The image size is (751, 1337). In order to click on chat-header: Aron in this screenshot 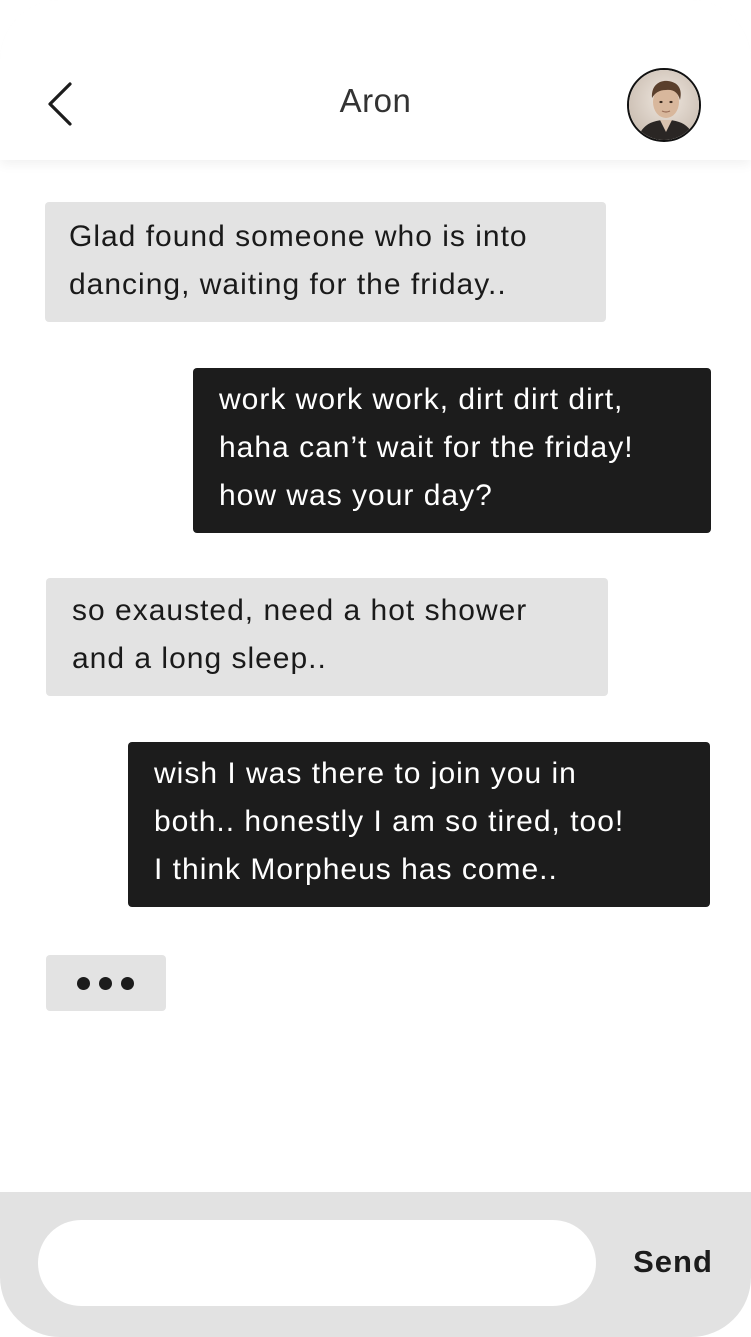, I will do `click(375, 80)`.